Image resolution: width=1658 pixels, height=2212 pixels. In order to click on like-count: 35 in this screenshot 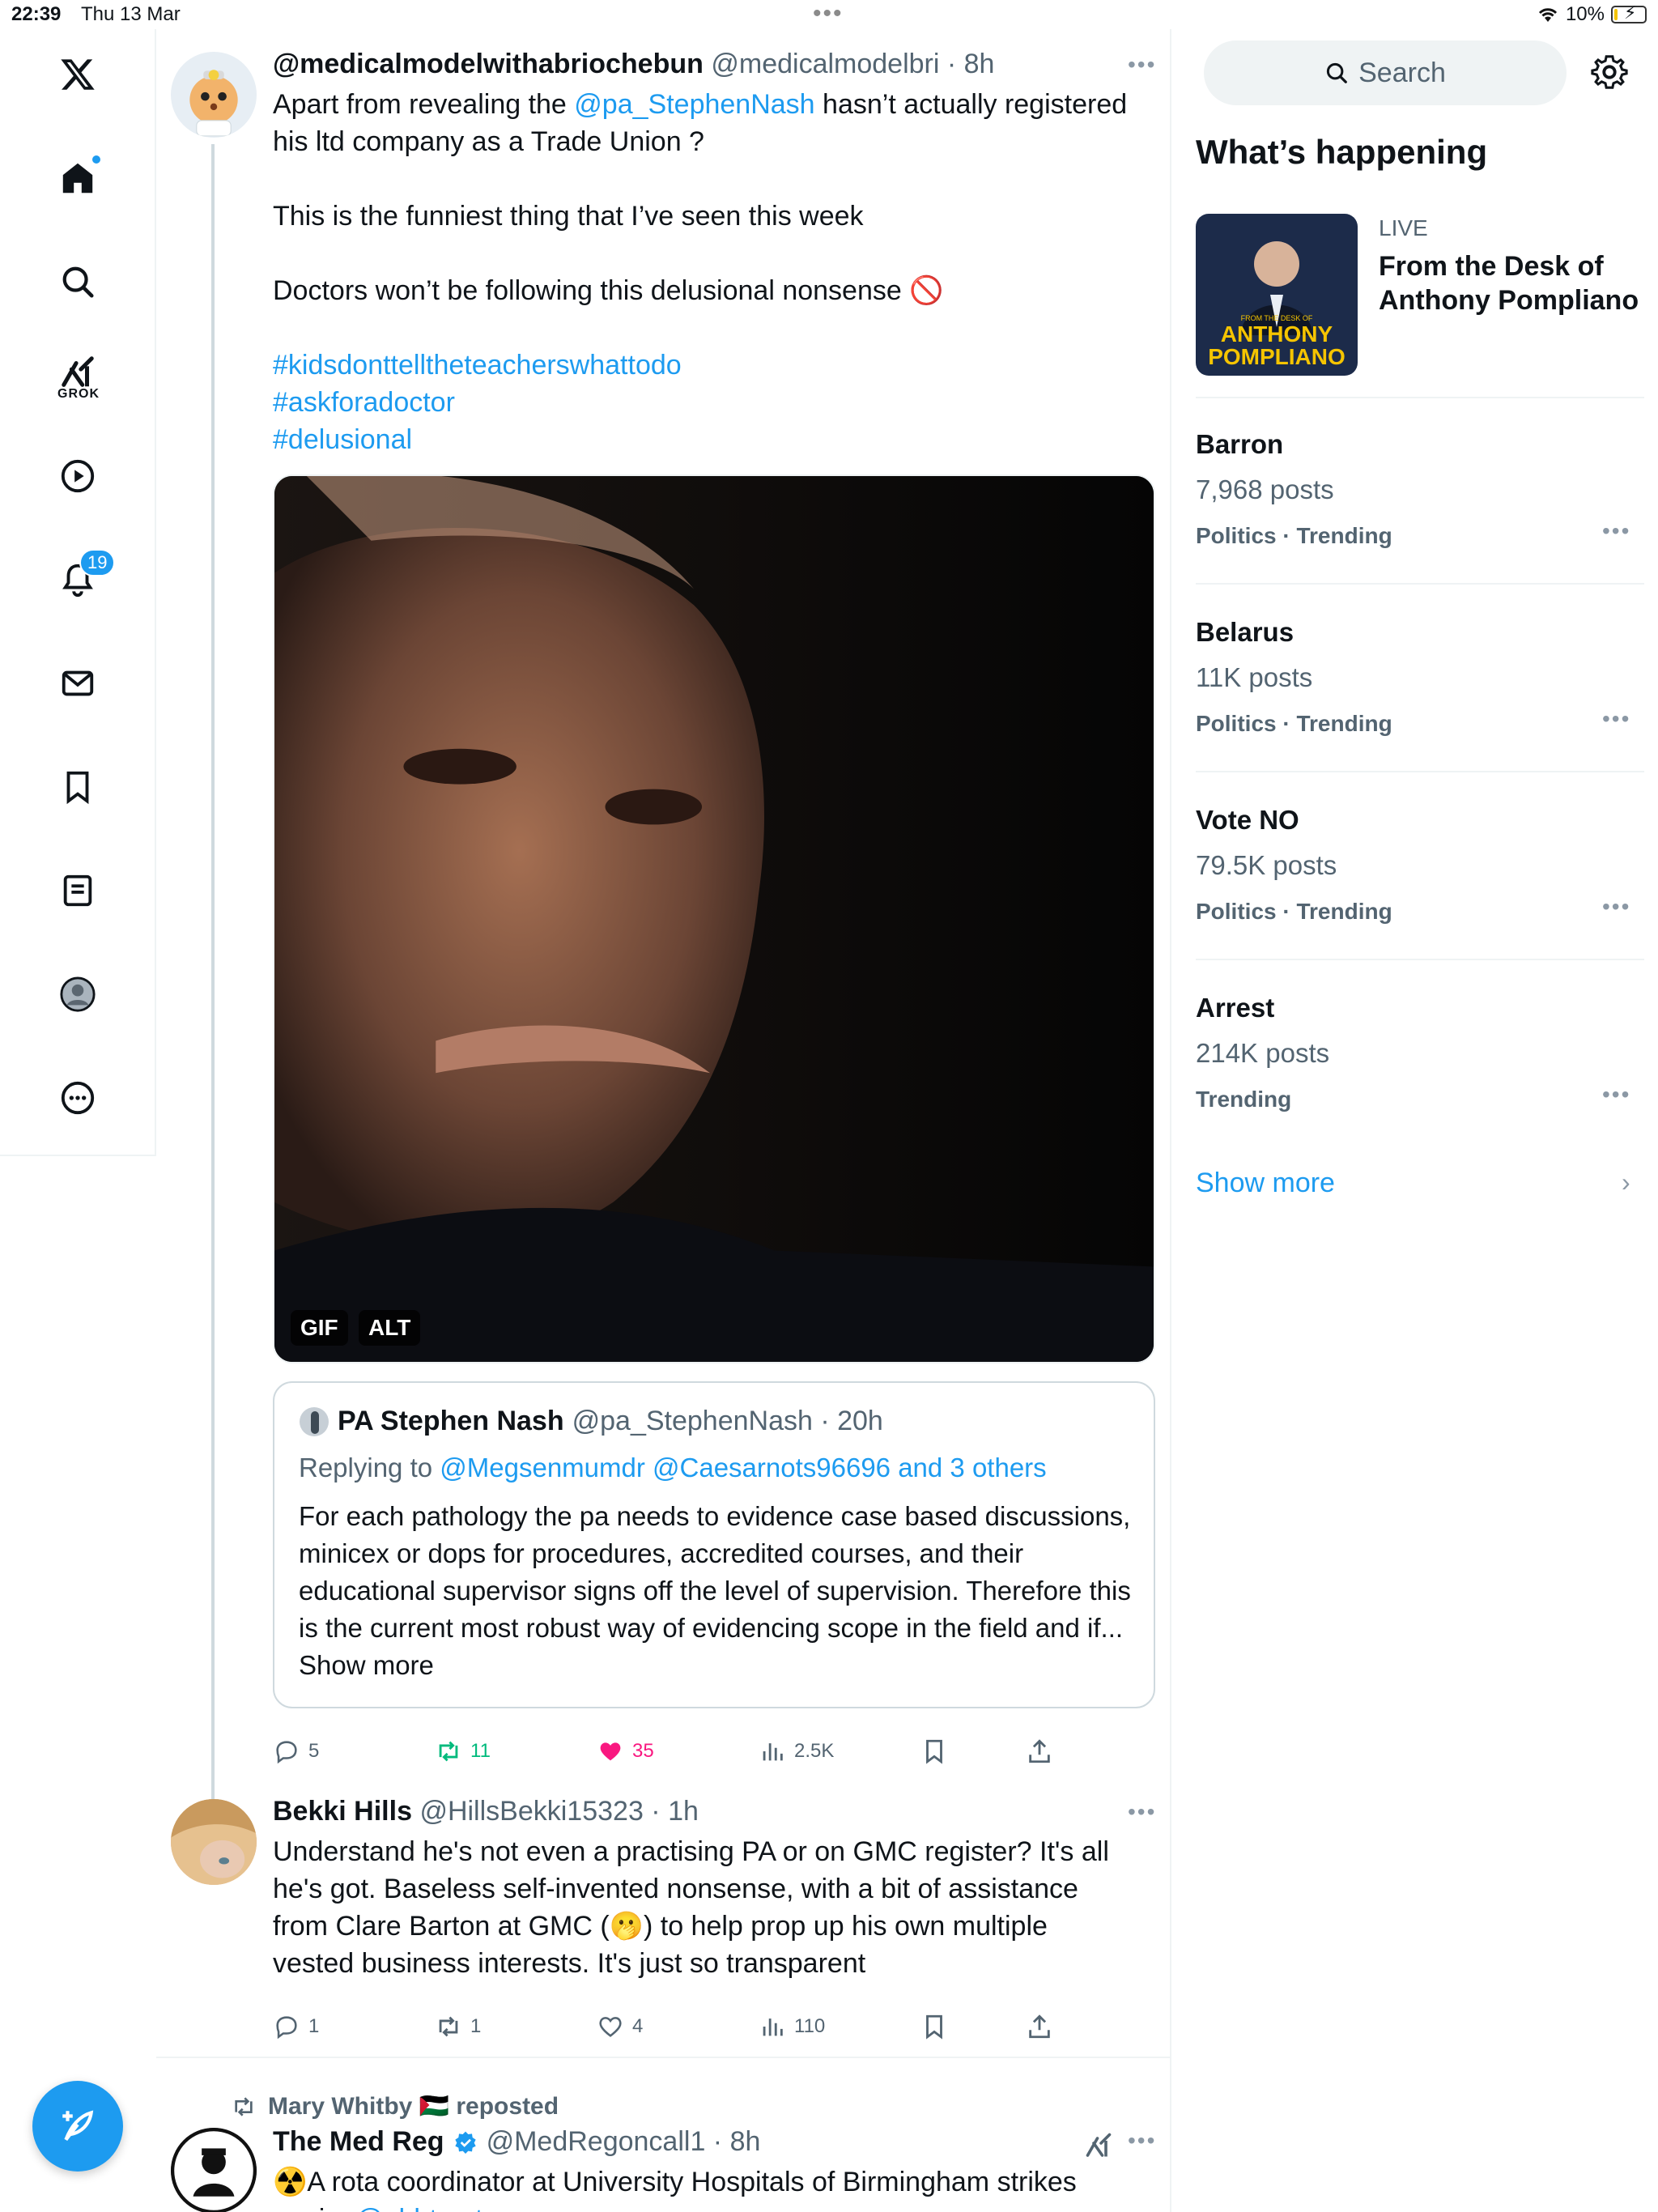, I will do `click(643, 1751)`.